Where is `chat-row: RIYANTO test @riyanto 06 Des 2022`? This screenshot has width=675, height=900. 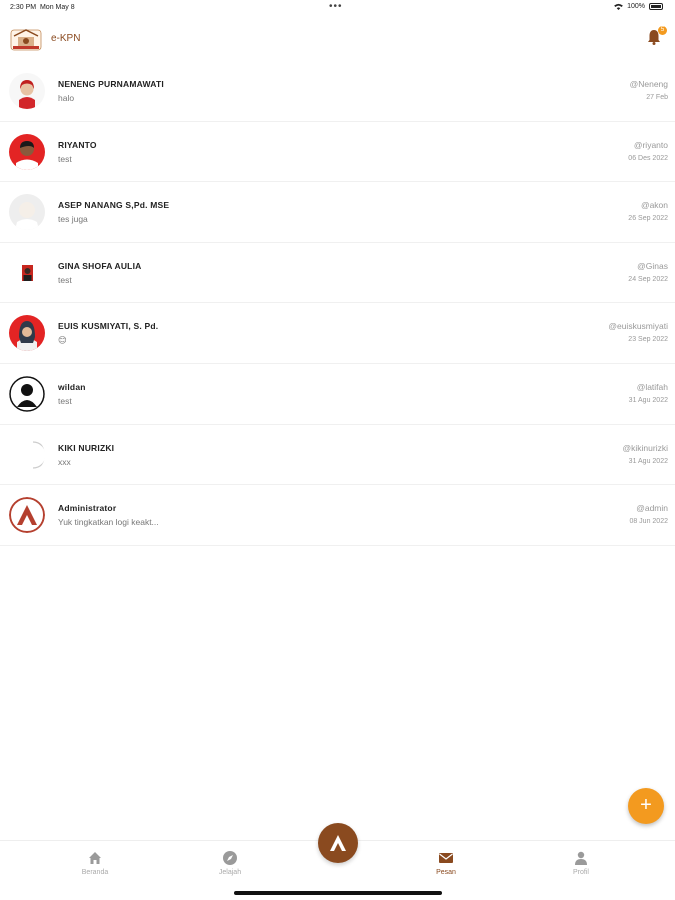
chat-row: RIYANTO test @riyanto 06 Des 2022 is located at coordinates (337, 152).